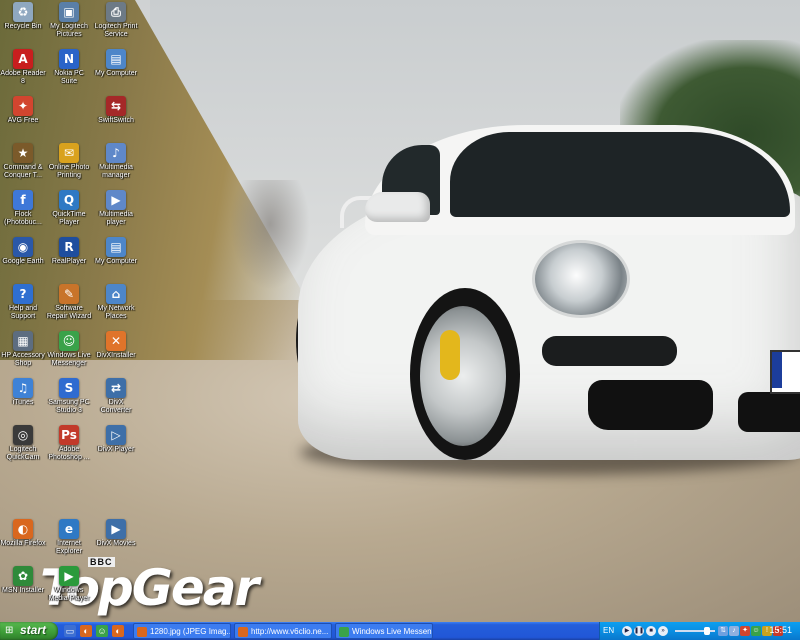 This screenshot has width=800, height=640. I want to click on desktop-icon: ☺ Windows Live Messenger, so click(69, 349).